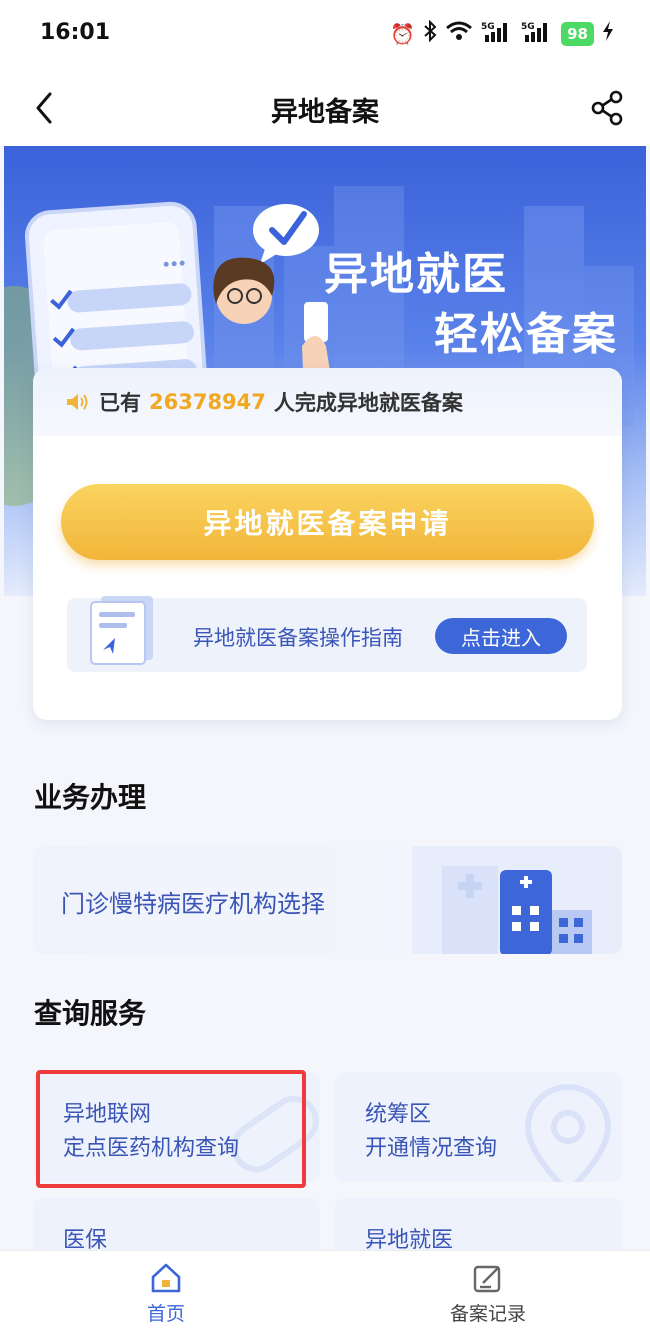 This screenshot has width=650, height=1338. What do you see at coordinates (607, 108) in the screenshot?
I see `share-icon` at bounding box center [607, 108].